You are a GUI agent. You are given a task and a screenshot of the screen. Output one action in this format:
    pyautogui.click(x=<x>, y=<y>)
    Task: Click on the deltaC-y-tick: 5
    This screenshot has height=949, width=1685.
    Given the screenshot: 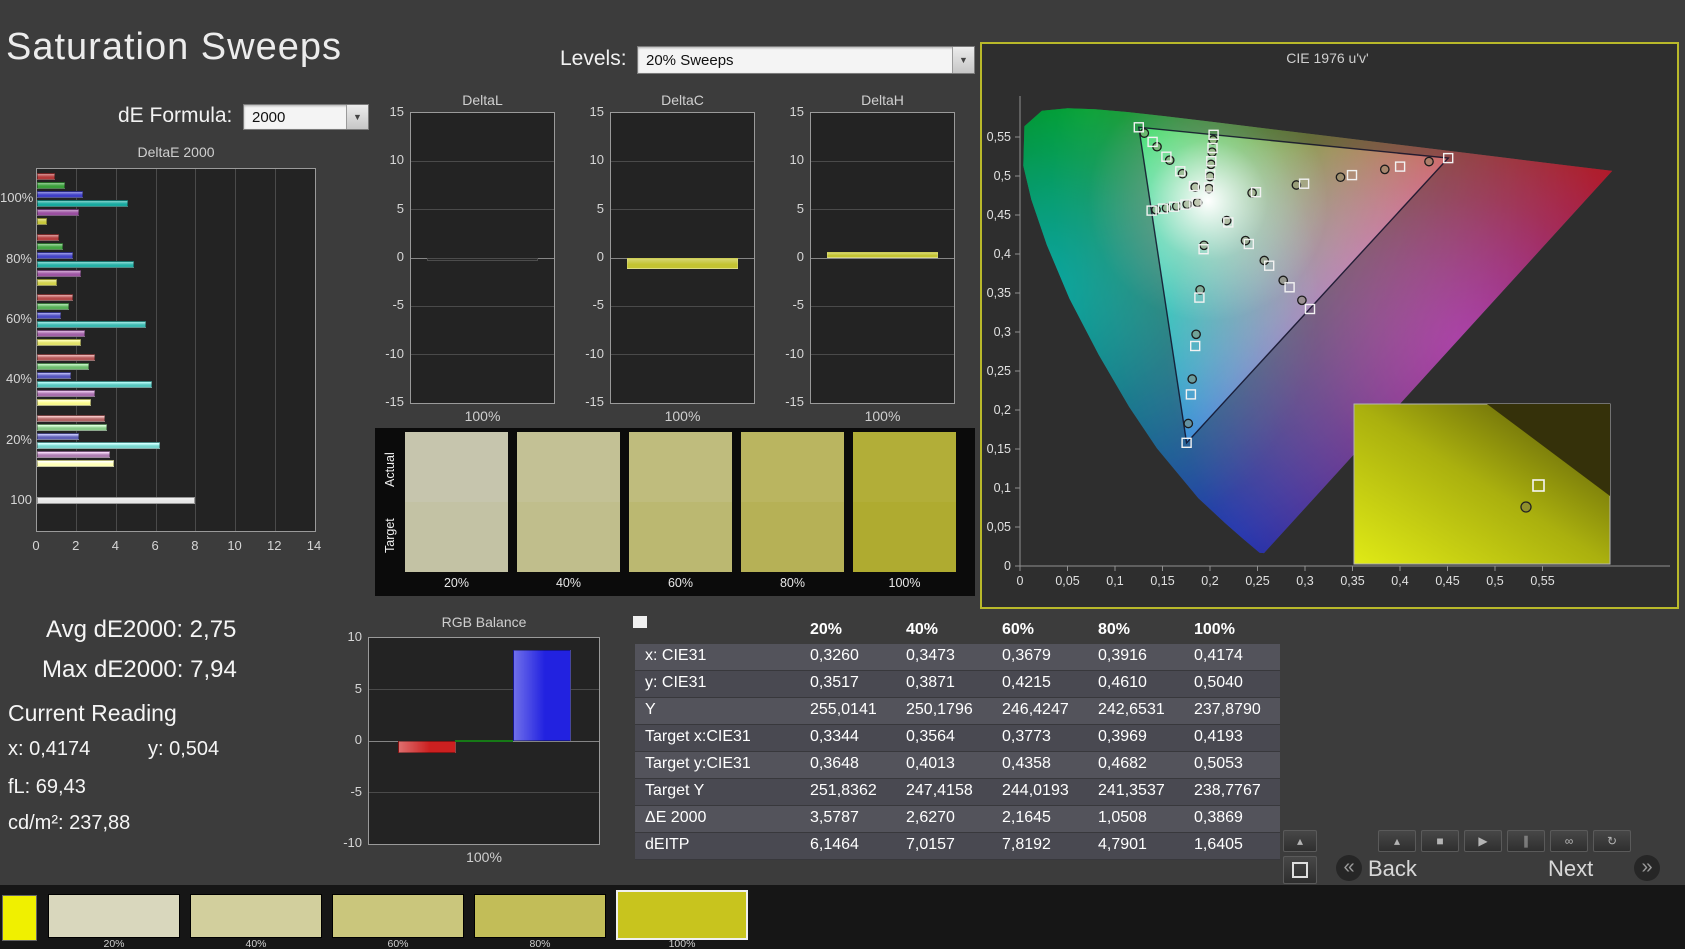 What is the action you would take?
    pyautogui.click(x=600, y=208)
    